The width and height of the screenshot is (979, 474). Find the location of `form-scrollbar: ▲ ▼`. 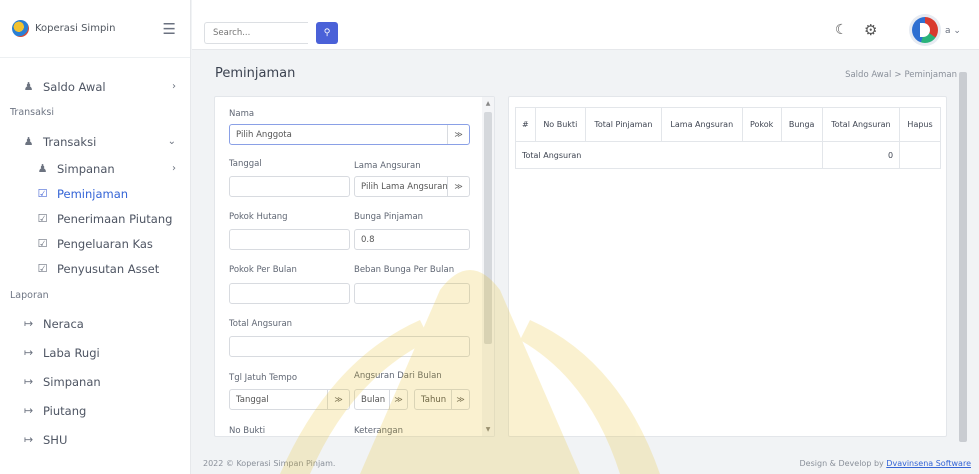

form-scrollbar: ▲ ▼ is located at coordinates (488, 266).